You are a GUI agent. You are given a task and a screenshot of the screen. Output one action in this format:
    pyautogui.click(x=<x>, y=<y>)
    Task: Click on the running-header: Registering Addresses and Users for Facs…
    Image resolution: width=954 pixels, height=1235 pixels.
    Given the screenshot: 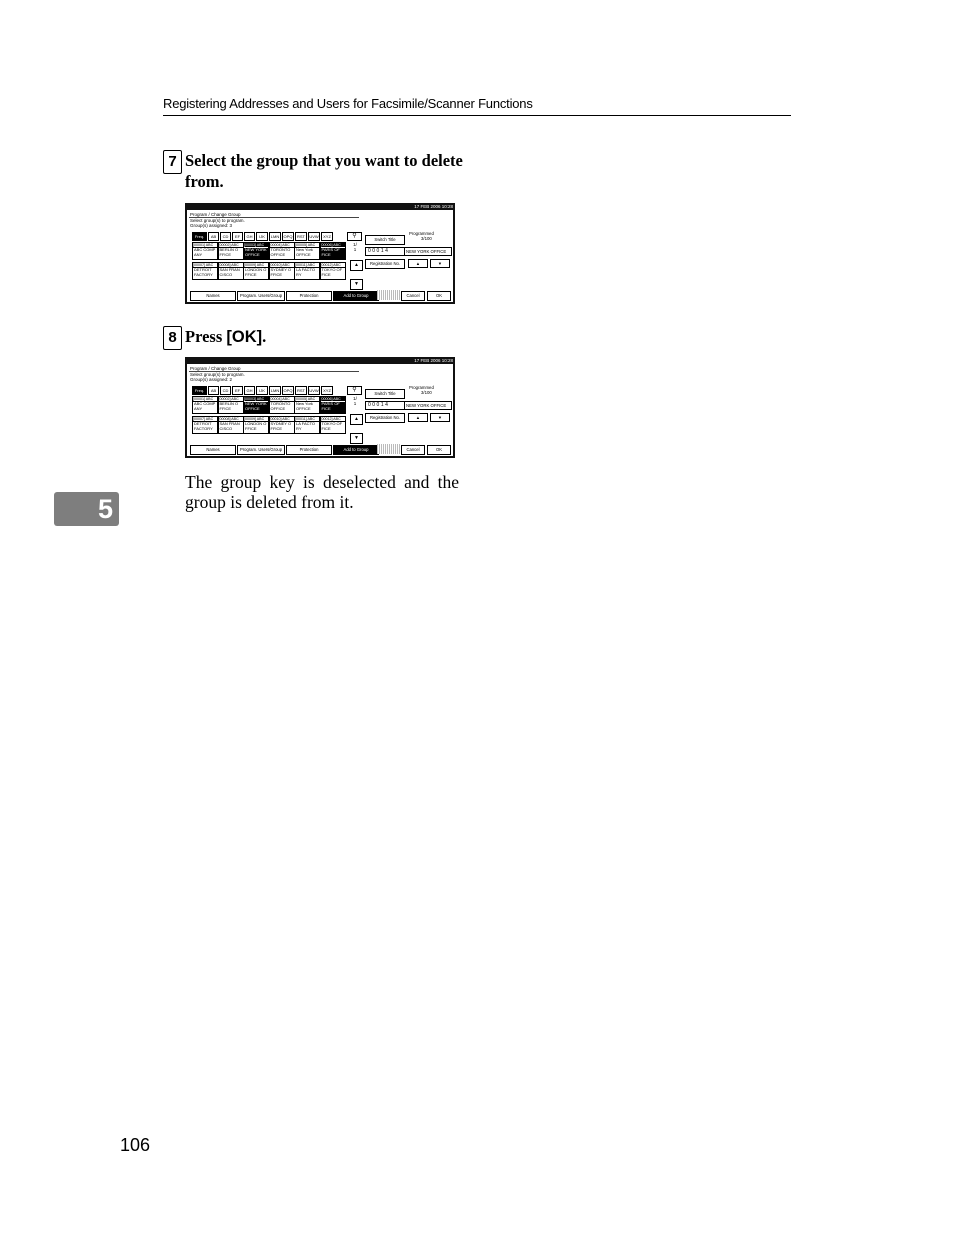 What is the action you would take?
    pyautogui.click(x=477, y=106)
    